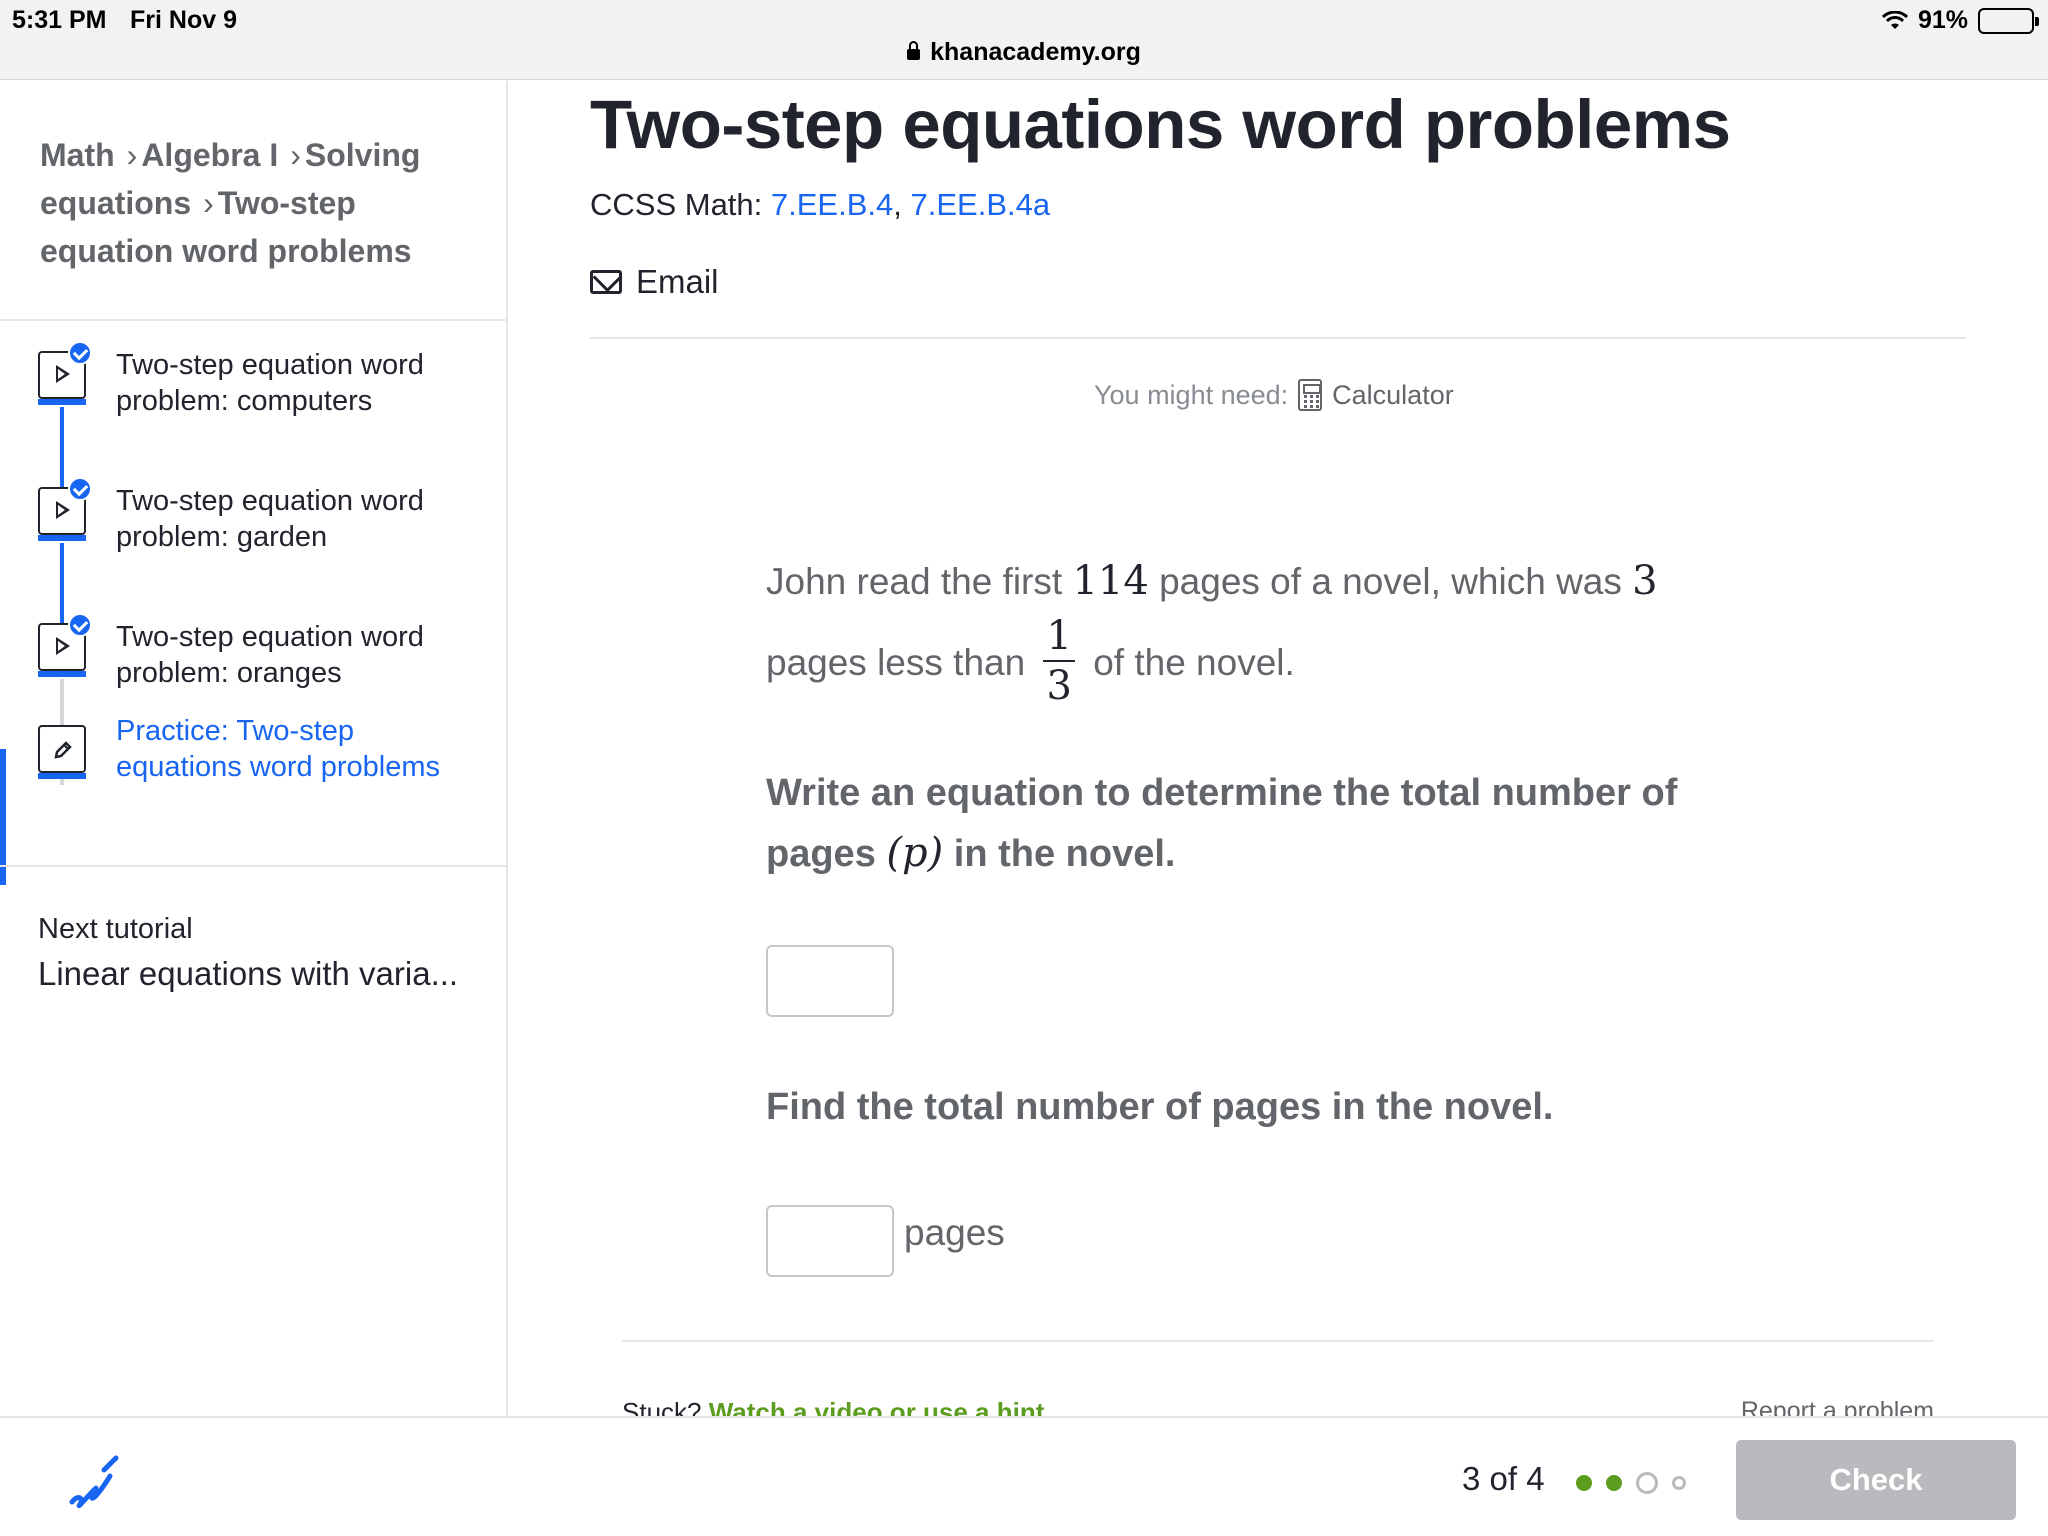 This screenshot has height=1536, width=2048. Describe the element at coordinates (1024, 1476) in the screenshot. I see `footer-bar: 3 of 4 Check` at that location.